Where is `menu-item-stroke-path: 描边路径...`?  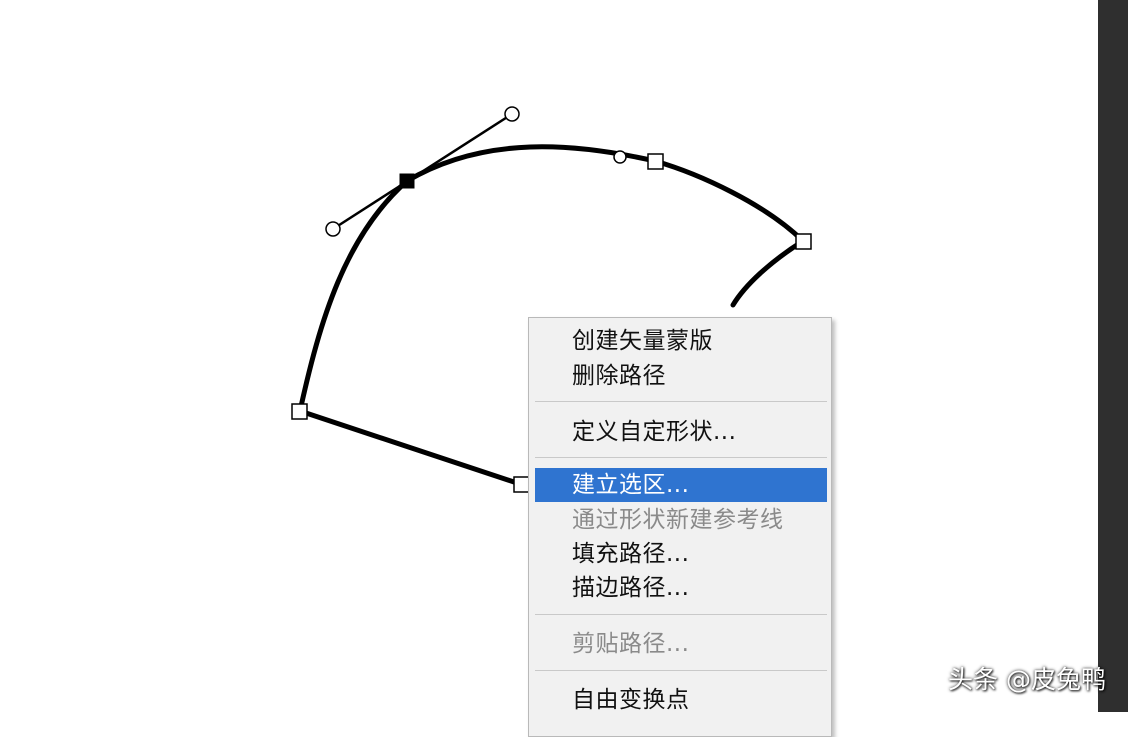 menu-item-stroke-path: 描边路径... is located at coordinates (681, 588).